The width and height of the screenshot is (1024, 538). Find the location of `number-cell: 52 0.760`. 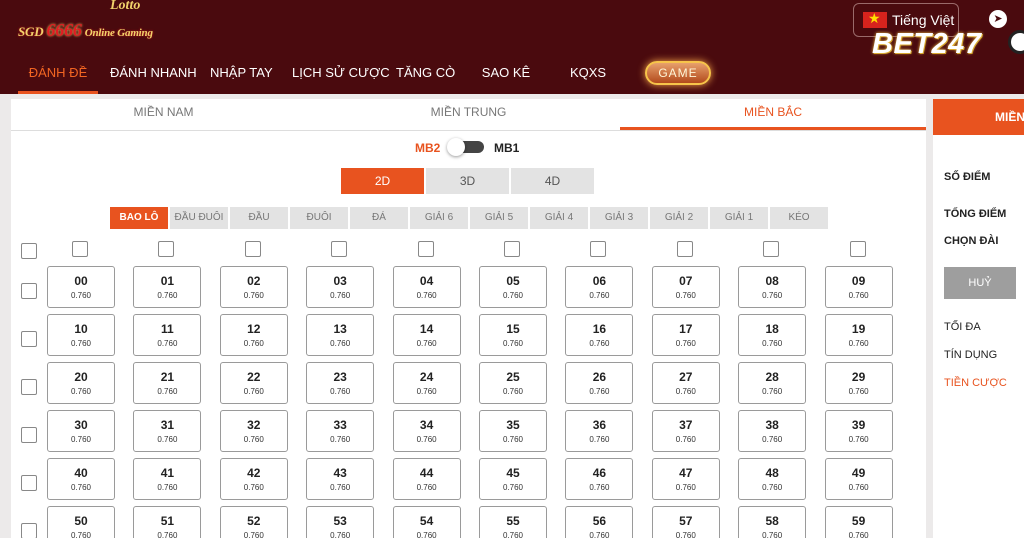

number-cell: 52 0.760 is located at coordinates (253, 522).